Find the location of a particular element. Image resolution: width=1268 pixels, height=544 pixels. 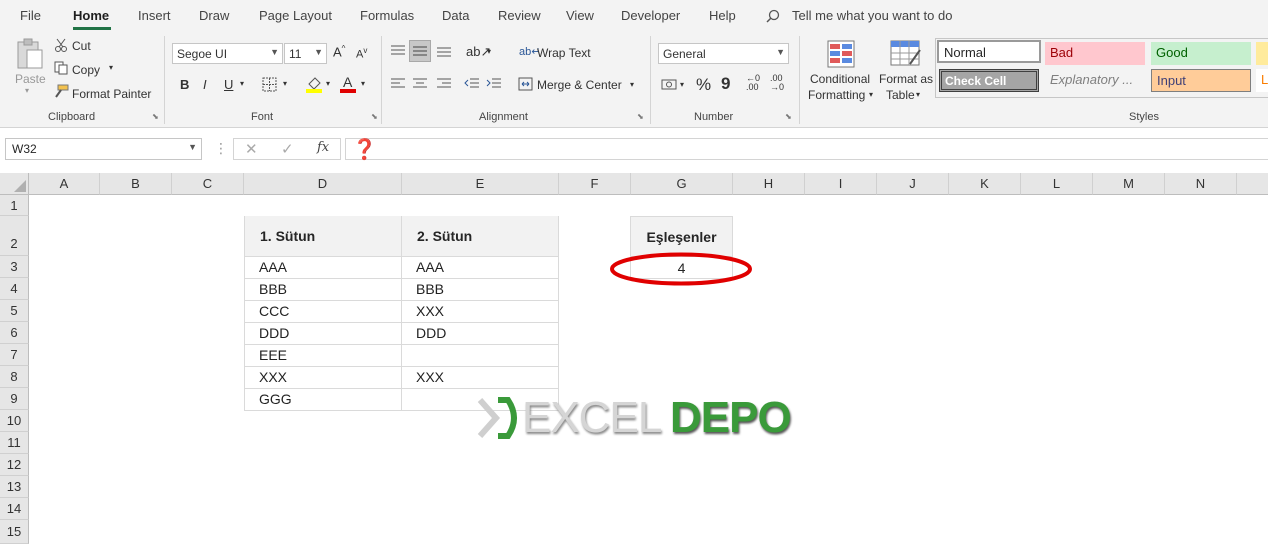

table-cell-col1-row3: CCC is located at coordinates (274, 311).